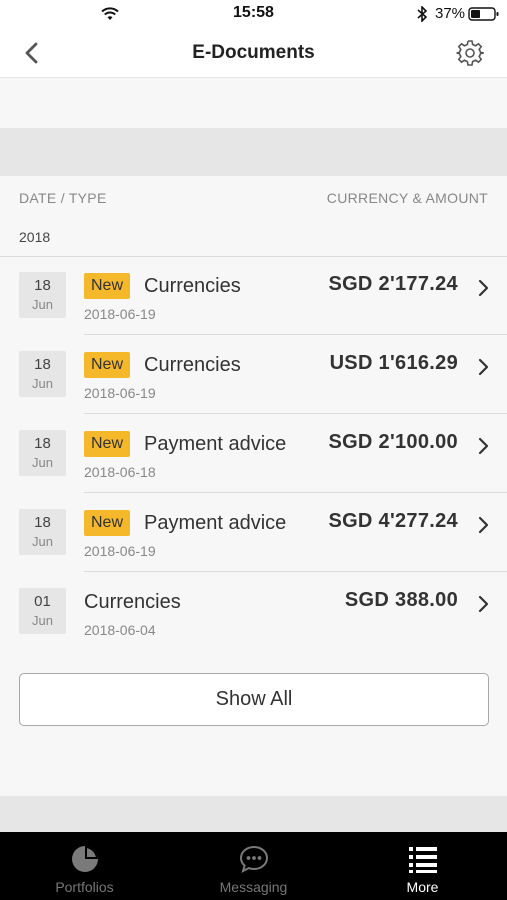  I want to click on bluetooth-icon, so click(422, 14).